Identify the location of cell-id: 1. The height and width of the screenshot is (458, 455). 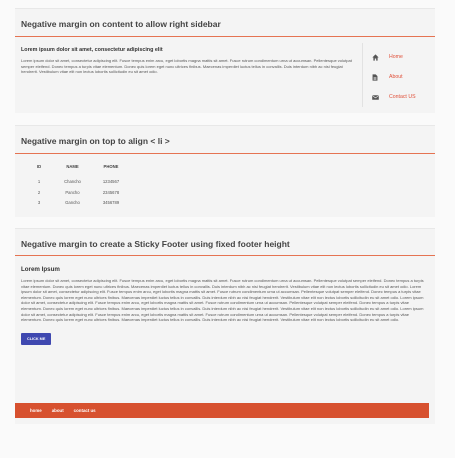
(39, 181).